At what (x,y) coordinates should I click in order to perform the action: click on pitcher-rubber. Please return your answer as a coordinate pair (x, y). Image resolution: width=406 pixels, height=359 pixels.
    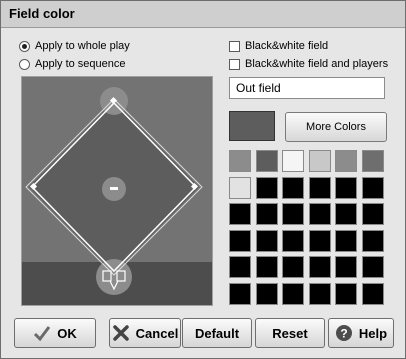
    Looking at the image, I should click on (114, 188).